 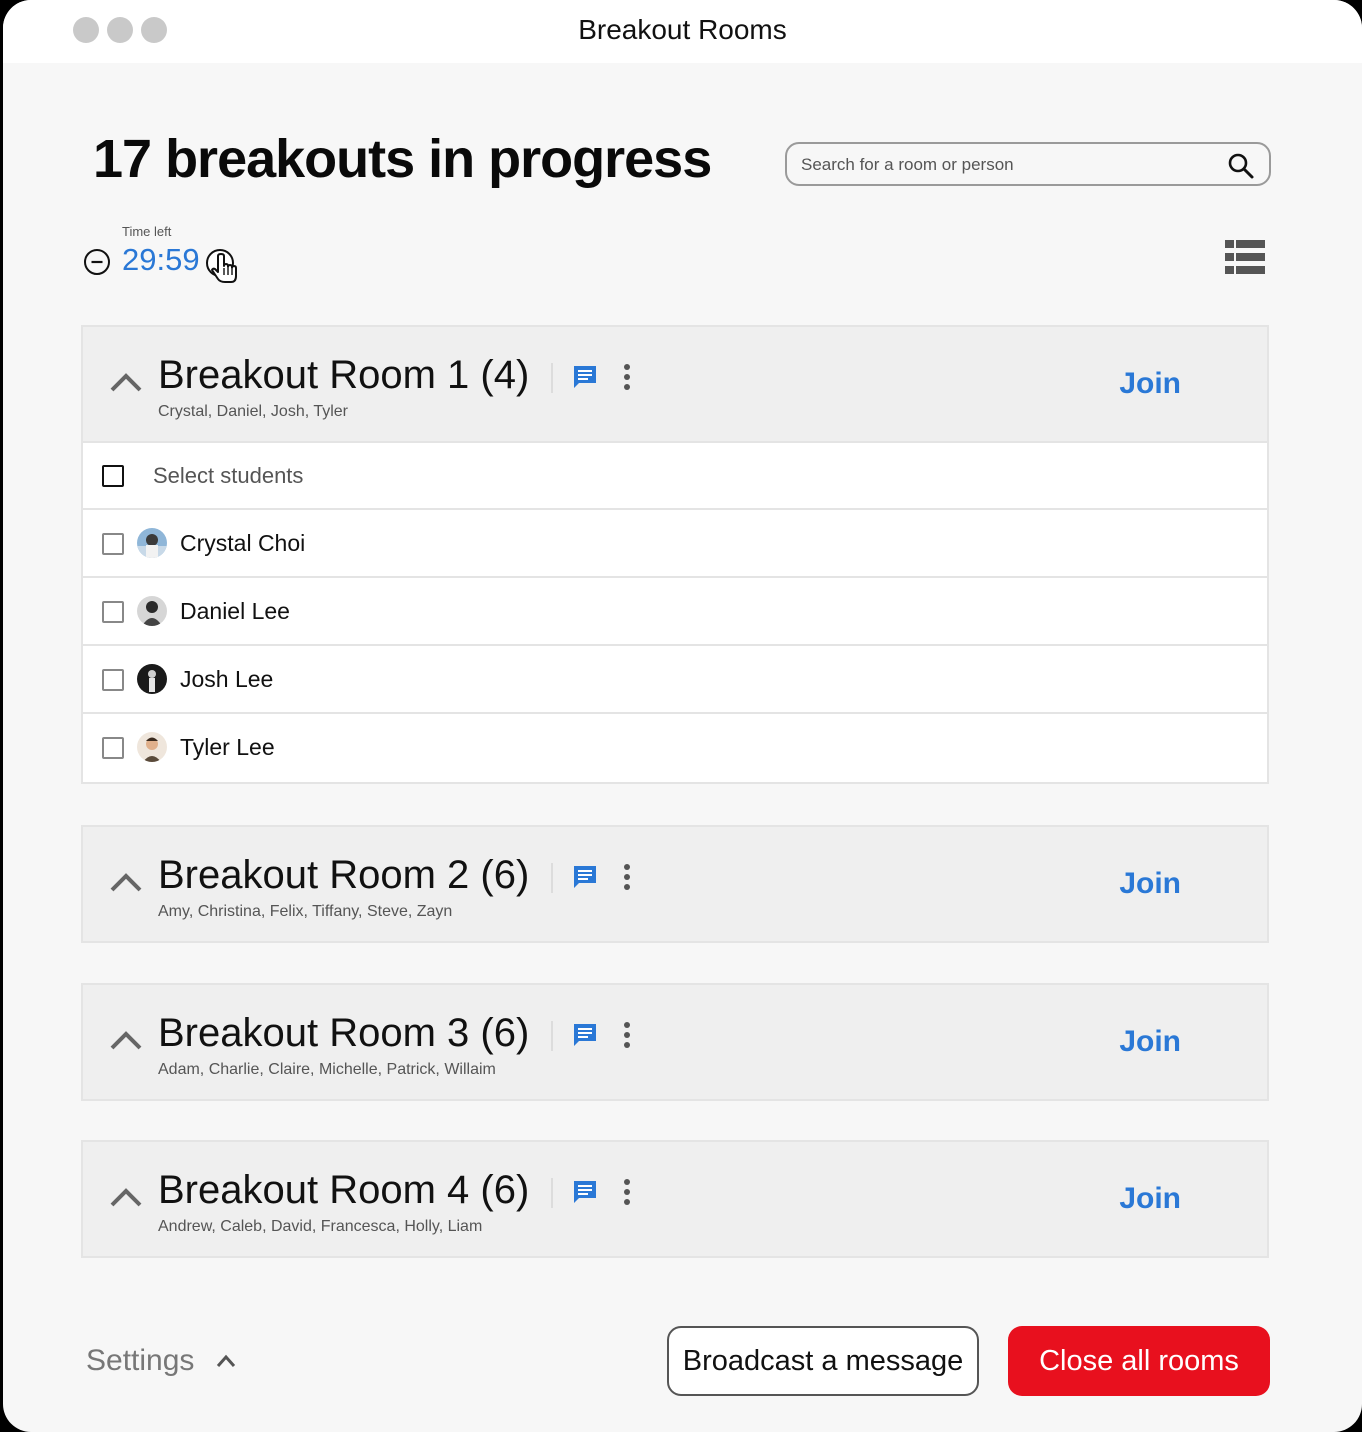 I want to click on settings-toggle: Settings, so click(x=140, y=1361).